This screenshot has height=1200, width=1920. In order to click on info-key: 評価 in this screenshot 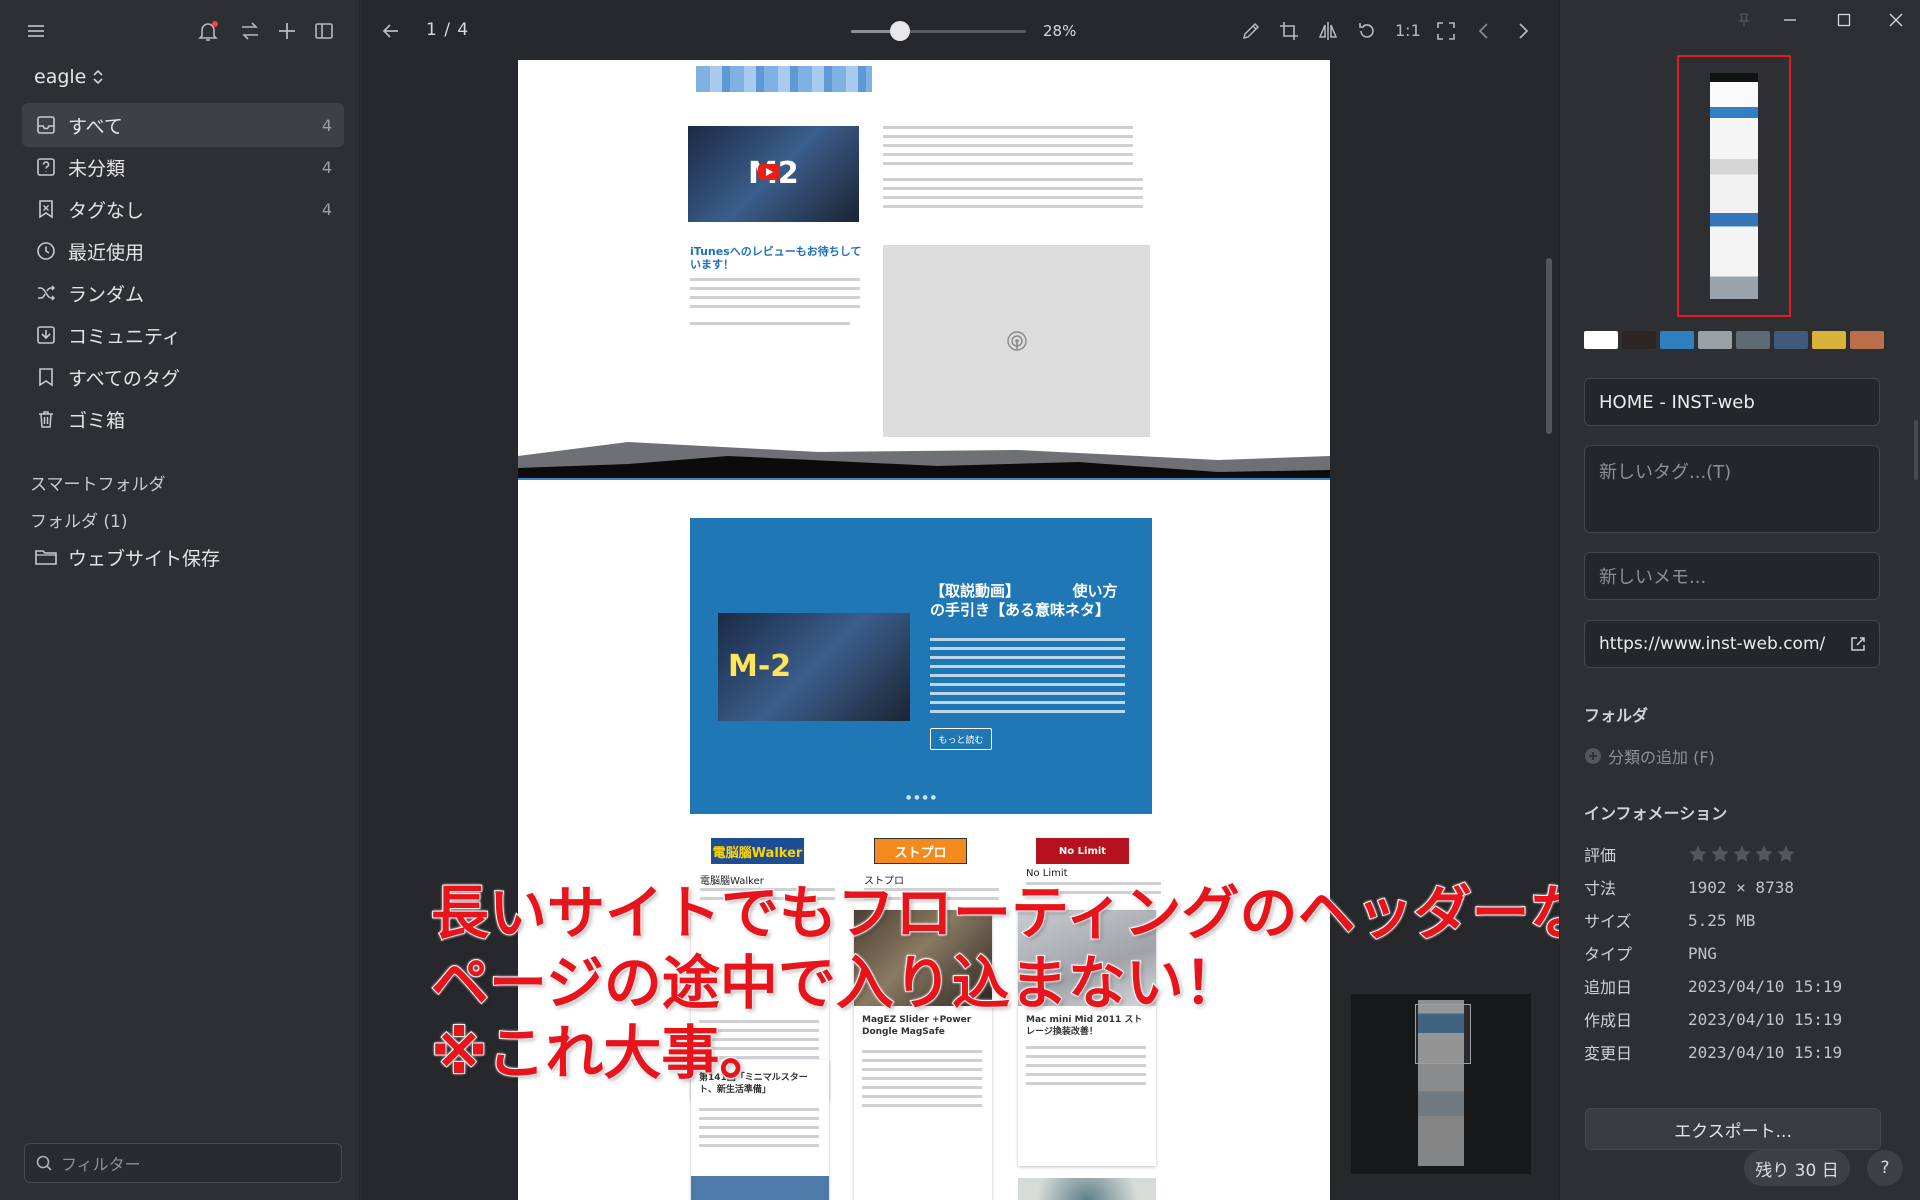, I will do `click(1600, 855)`.